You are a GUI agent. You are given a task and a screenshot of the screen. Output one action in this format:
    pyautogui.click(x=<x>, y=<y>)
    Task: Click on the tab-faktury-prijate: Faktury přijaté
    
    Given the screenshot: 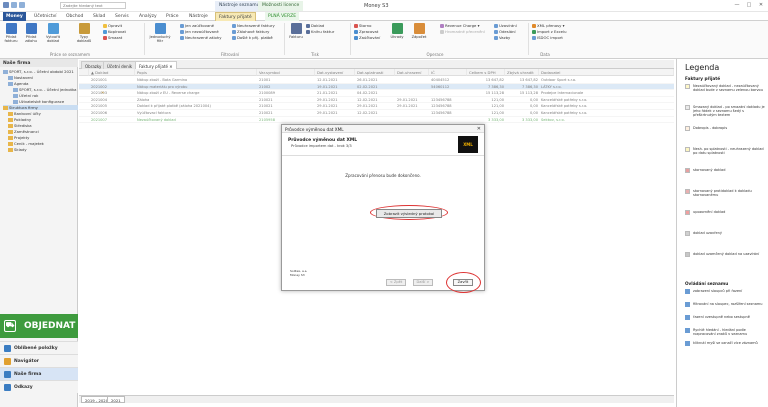 What is the action you would take?
    pyautogui.click(x=235, y=16)
    